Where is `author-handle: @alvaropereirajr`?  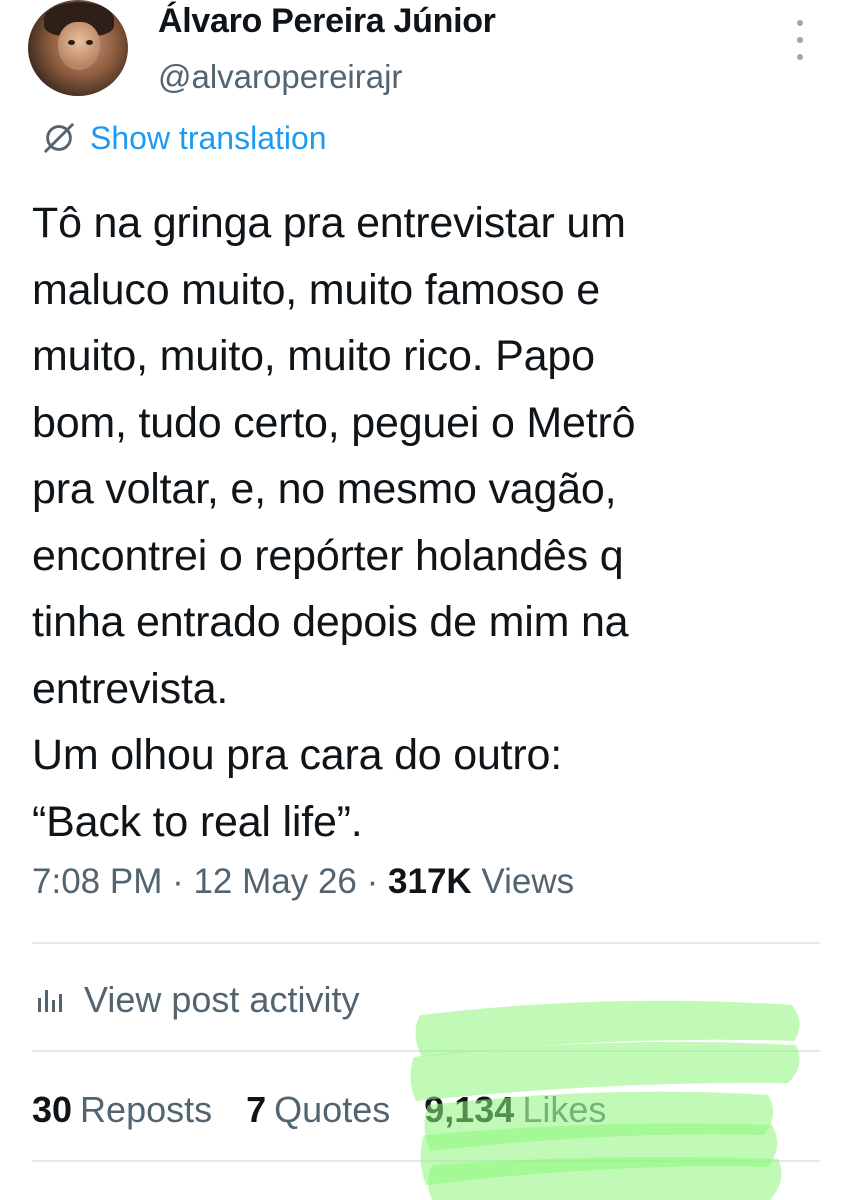 author-handle: @alvaropereirajr is located at coordinates (280, 77).